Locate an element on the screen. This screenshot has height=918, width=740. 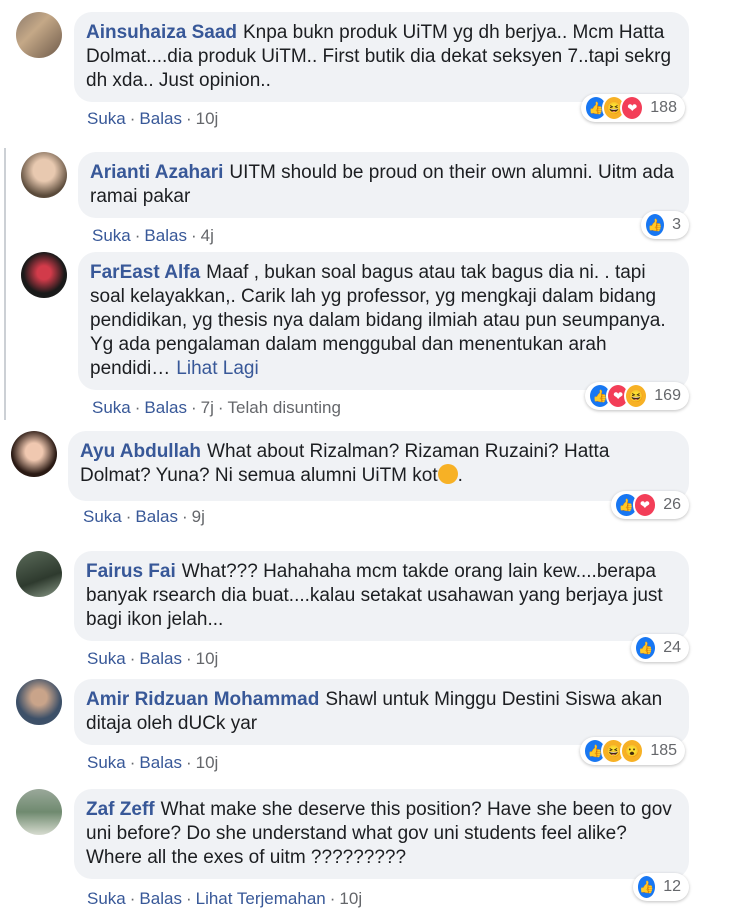
reaction-count: 24 is located at coordinates (672, 647).